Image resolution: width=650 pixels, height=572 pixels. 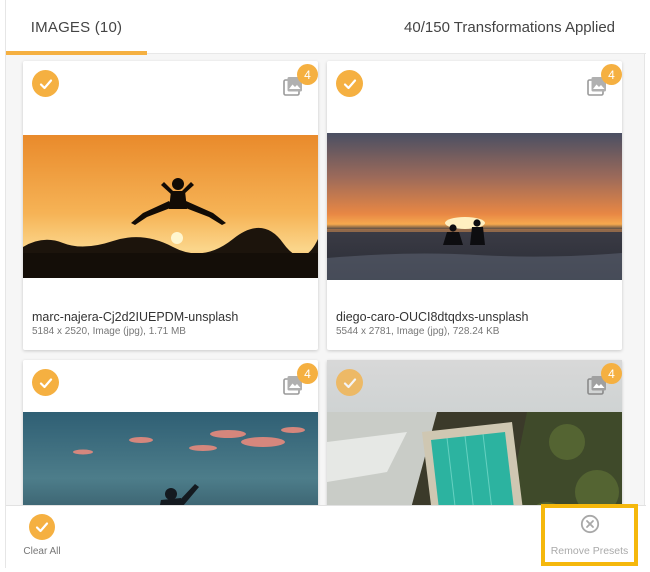 What do you see at coordinates (326, 536) in the screenshot?
I see `footer-toolbar: Clear All Remove Presets` at bounding box center [326, 536].